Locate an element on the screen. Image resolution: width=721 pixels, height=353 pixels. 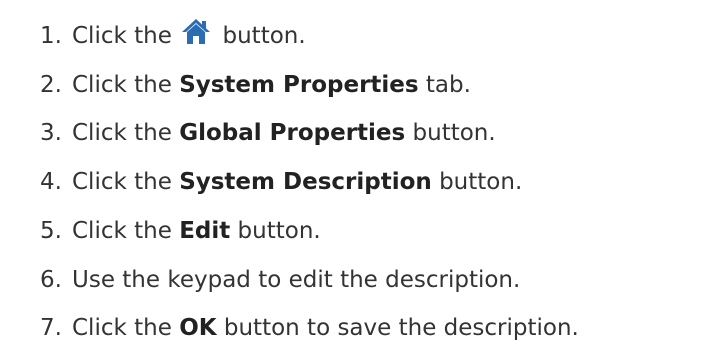
step-number: 6. is located at coordinates (51, 280).